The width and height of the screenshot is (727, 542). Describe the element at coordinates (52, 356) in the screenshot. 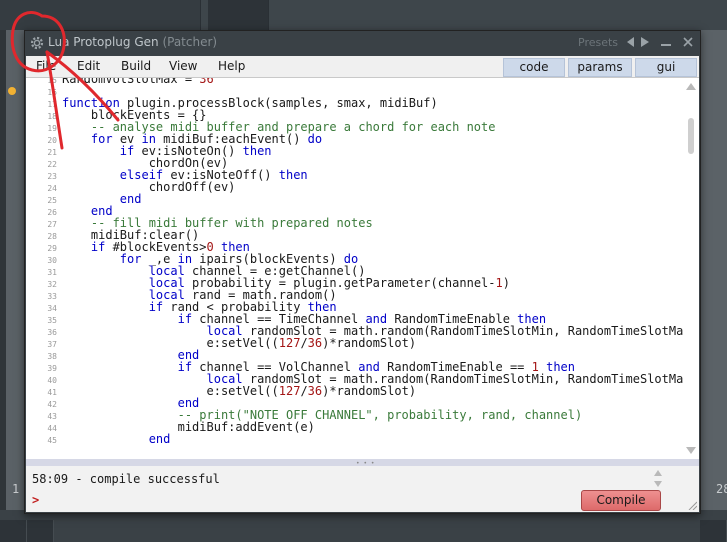

I see `line-number: 38` at that location.